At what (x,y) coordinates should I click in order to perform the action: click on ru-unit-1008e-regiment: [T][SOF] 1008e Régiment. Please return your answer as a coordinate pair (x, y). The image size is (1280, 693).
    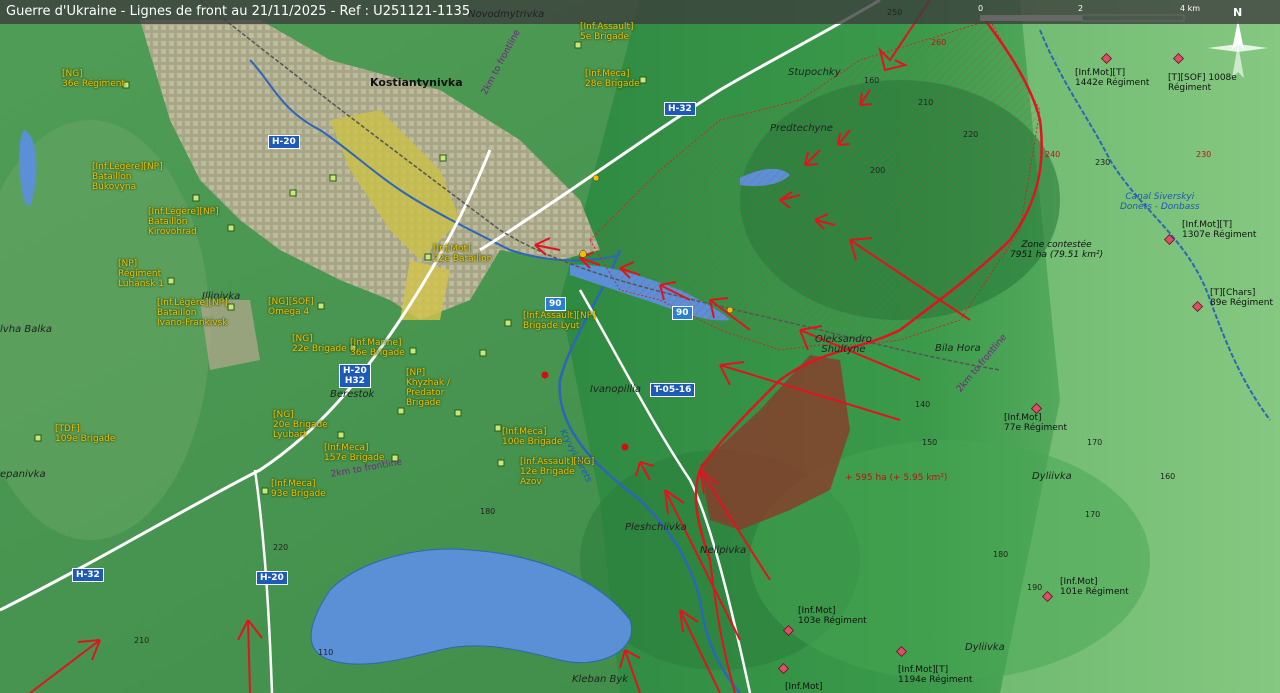
    Looking at the image, I should click on (1202, 83).